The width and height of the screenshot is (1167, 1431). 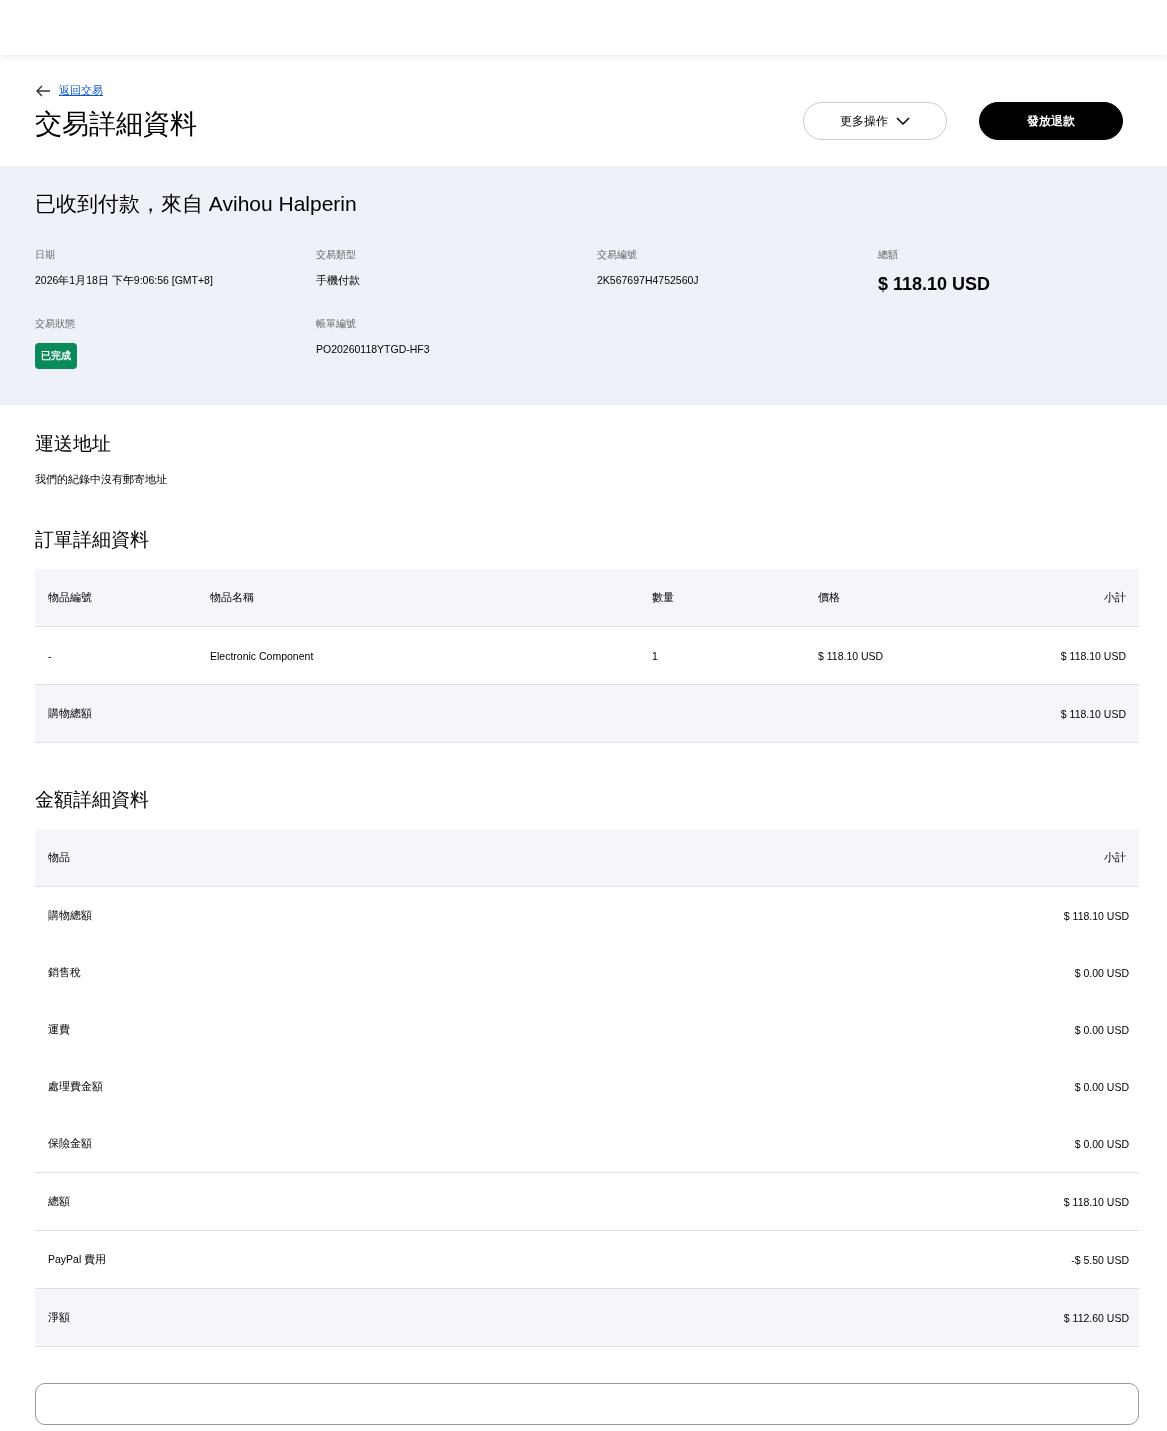 I want to click on section-title: 運送地址, so click(x=73, y=444).